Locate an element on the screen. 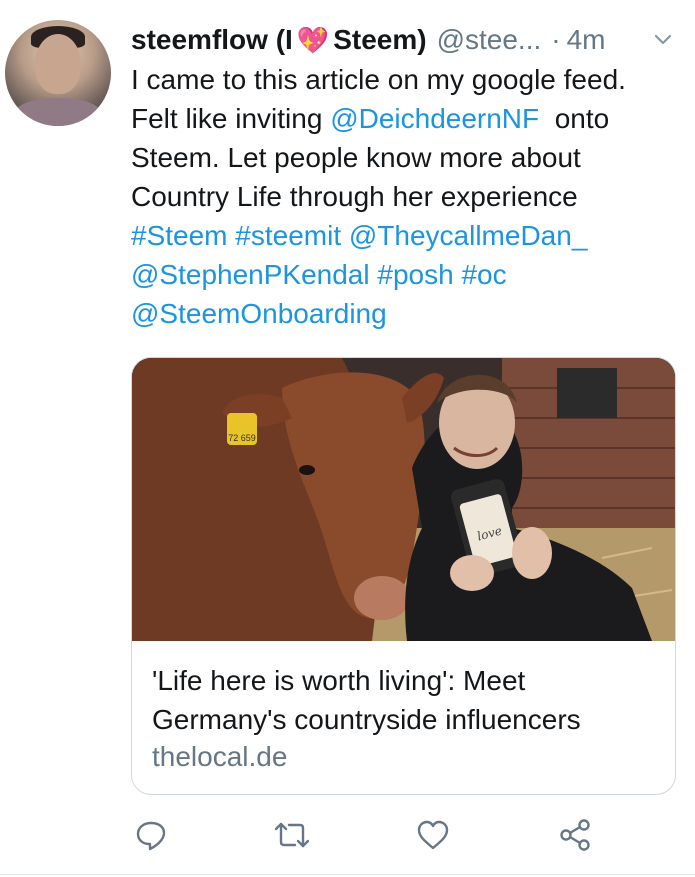 The height and width of the screenshot is (877, 695). author-avatar is located at coordinates (58, 73).